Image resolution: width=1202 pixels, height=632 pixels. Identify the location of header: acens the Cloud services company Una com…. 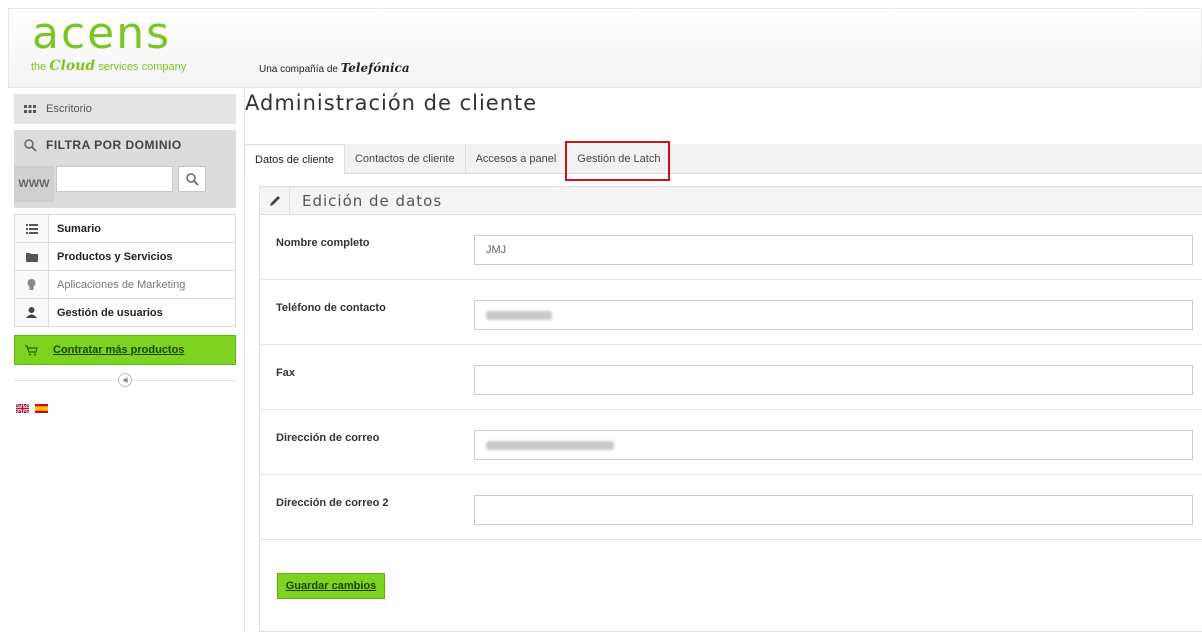
(605, 48).